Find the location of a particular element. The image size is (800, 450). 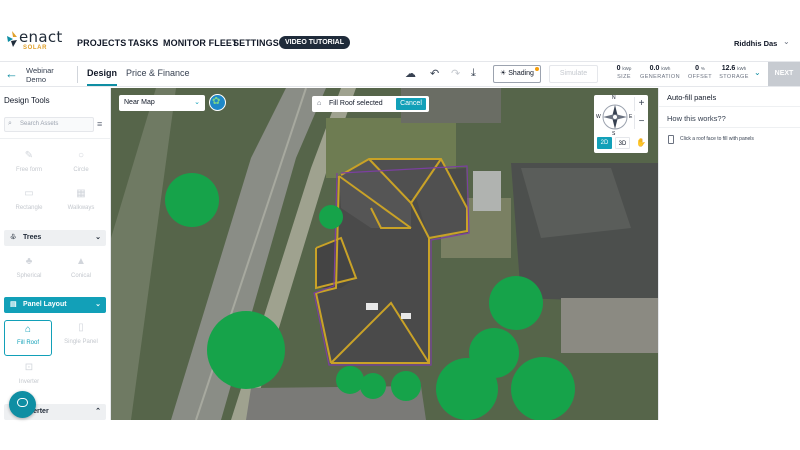

list-view-icon: ≡ is located at coordinates (99, 124).